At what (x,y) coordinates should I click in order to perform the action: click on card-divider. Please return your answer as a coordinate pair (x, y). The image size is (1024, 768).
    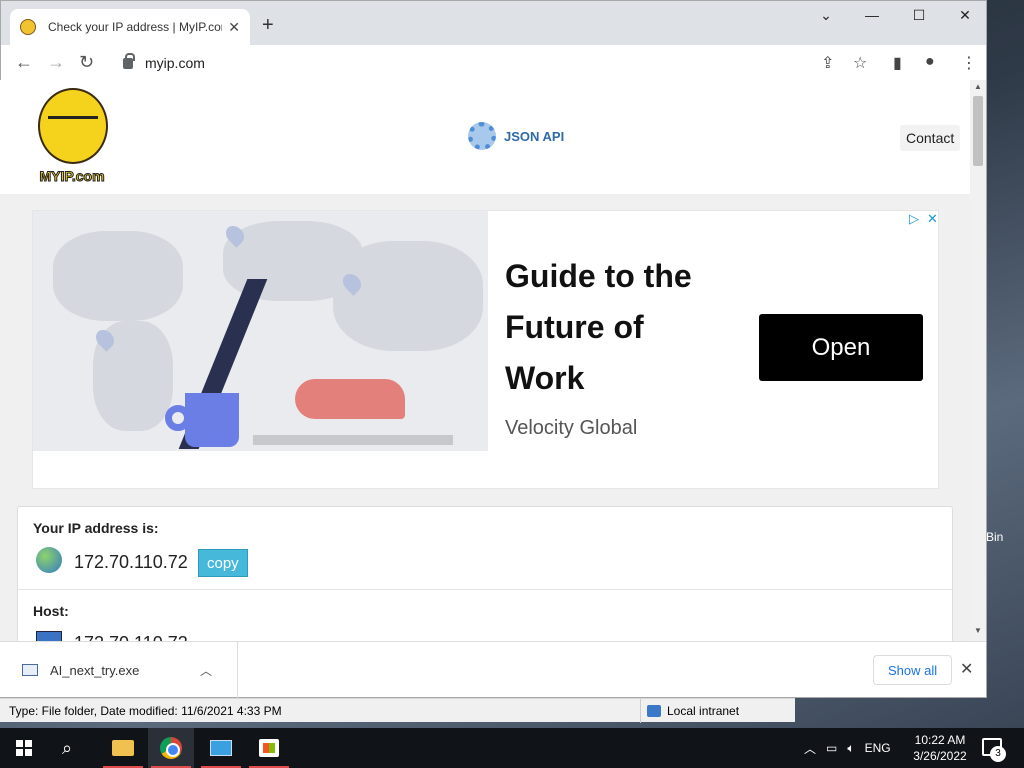
    Looking at the image, I should click on (485, 589).